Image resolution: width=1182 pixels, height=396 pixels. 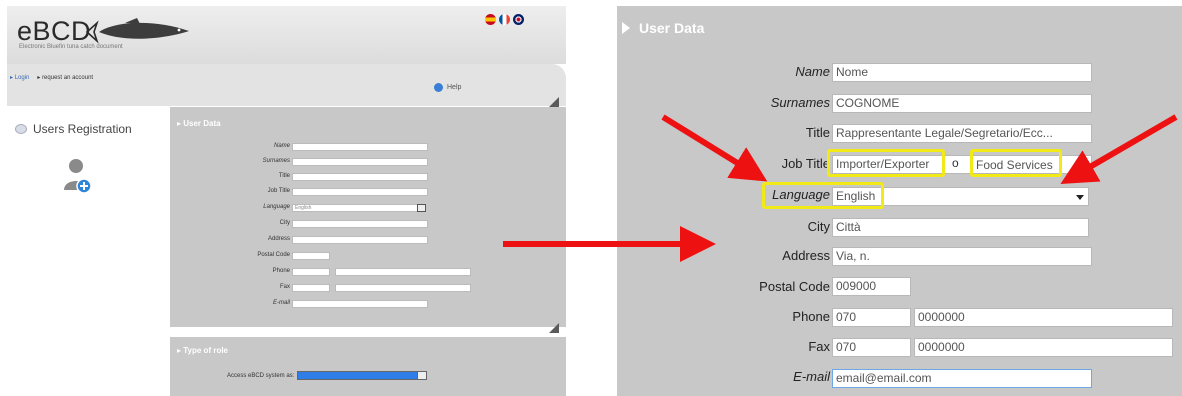 I want to click on fax-prefix-input, so click(x=311, y=288).